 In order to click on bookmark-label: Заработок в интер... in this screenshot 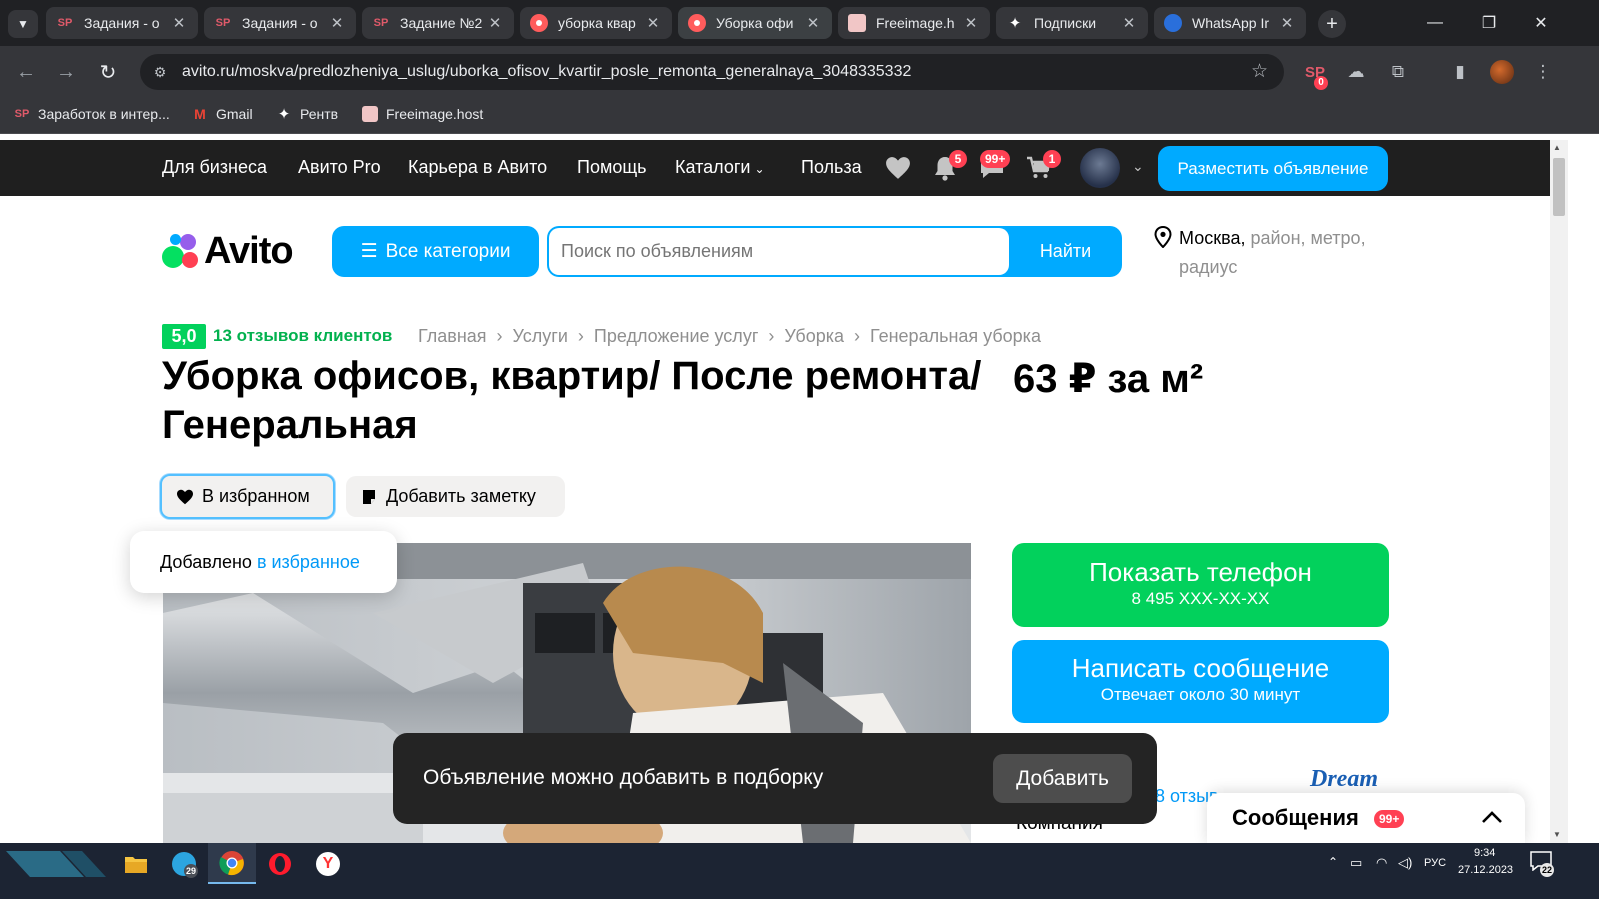, I will do `click(104, 114)`.